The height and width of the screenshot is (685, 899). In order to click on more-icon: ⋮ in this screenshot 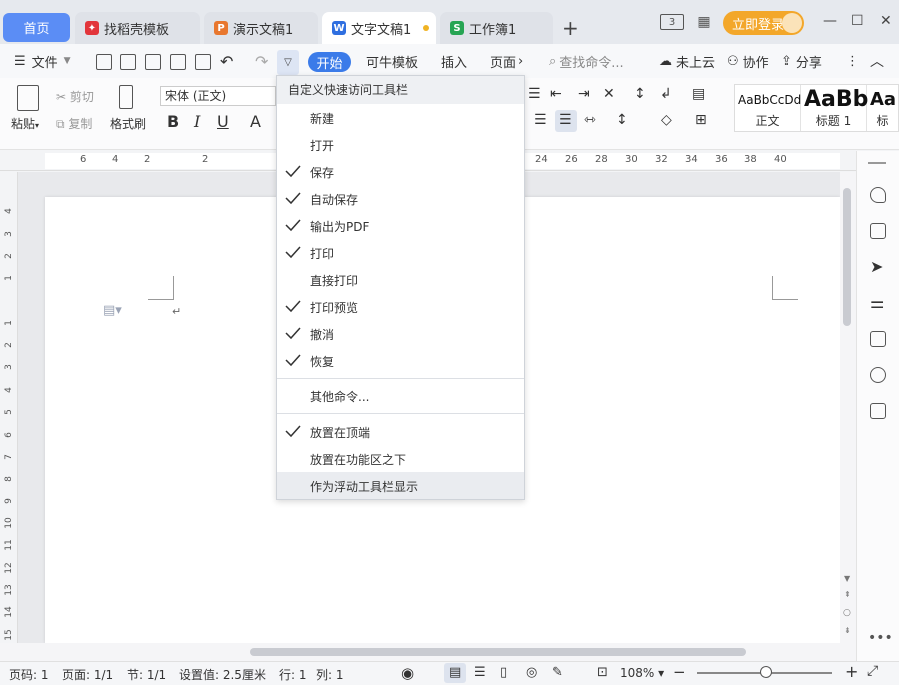, I will do `click(852, 61)`.